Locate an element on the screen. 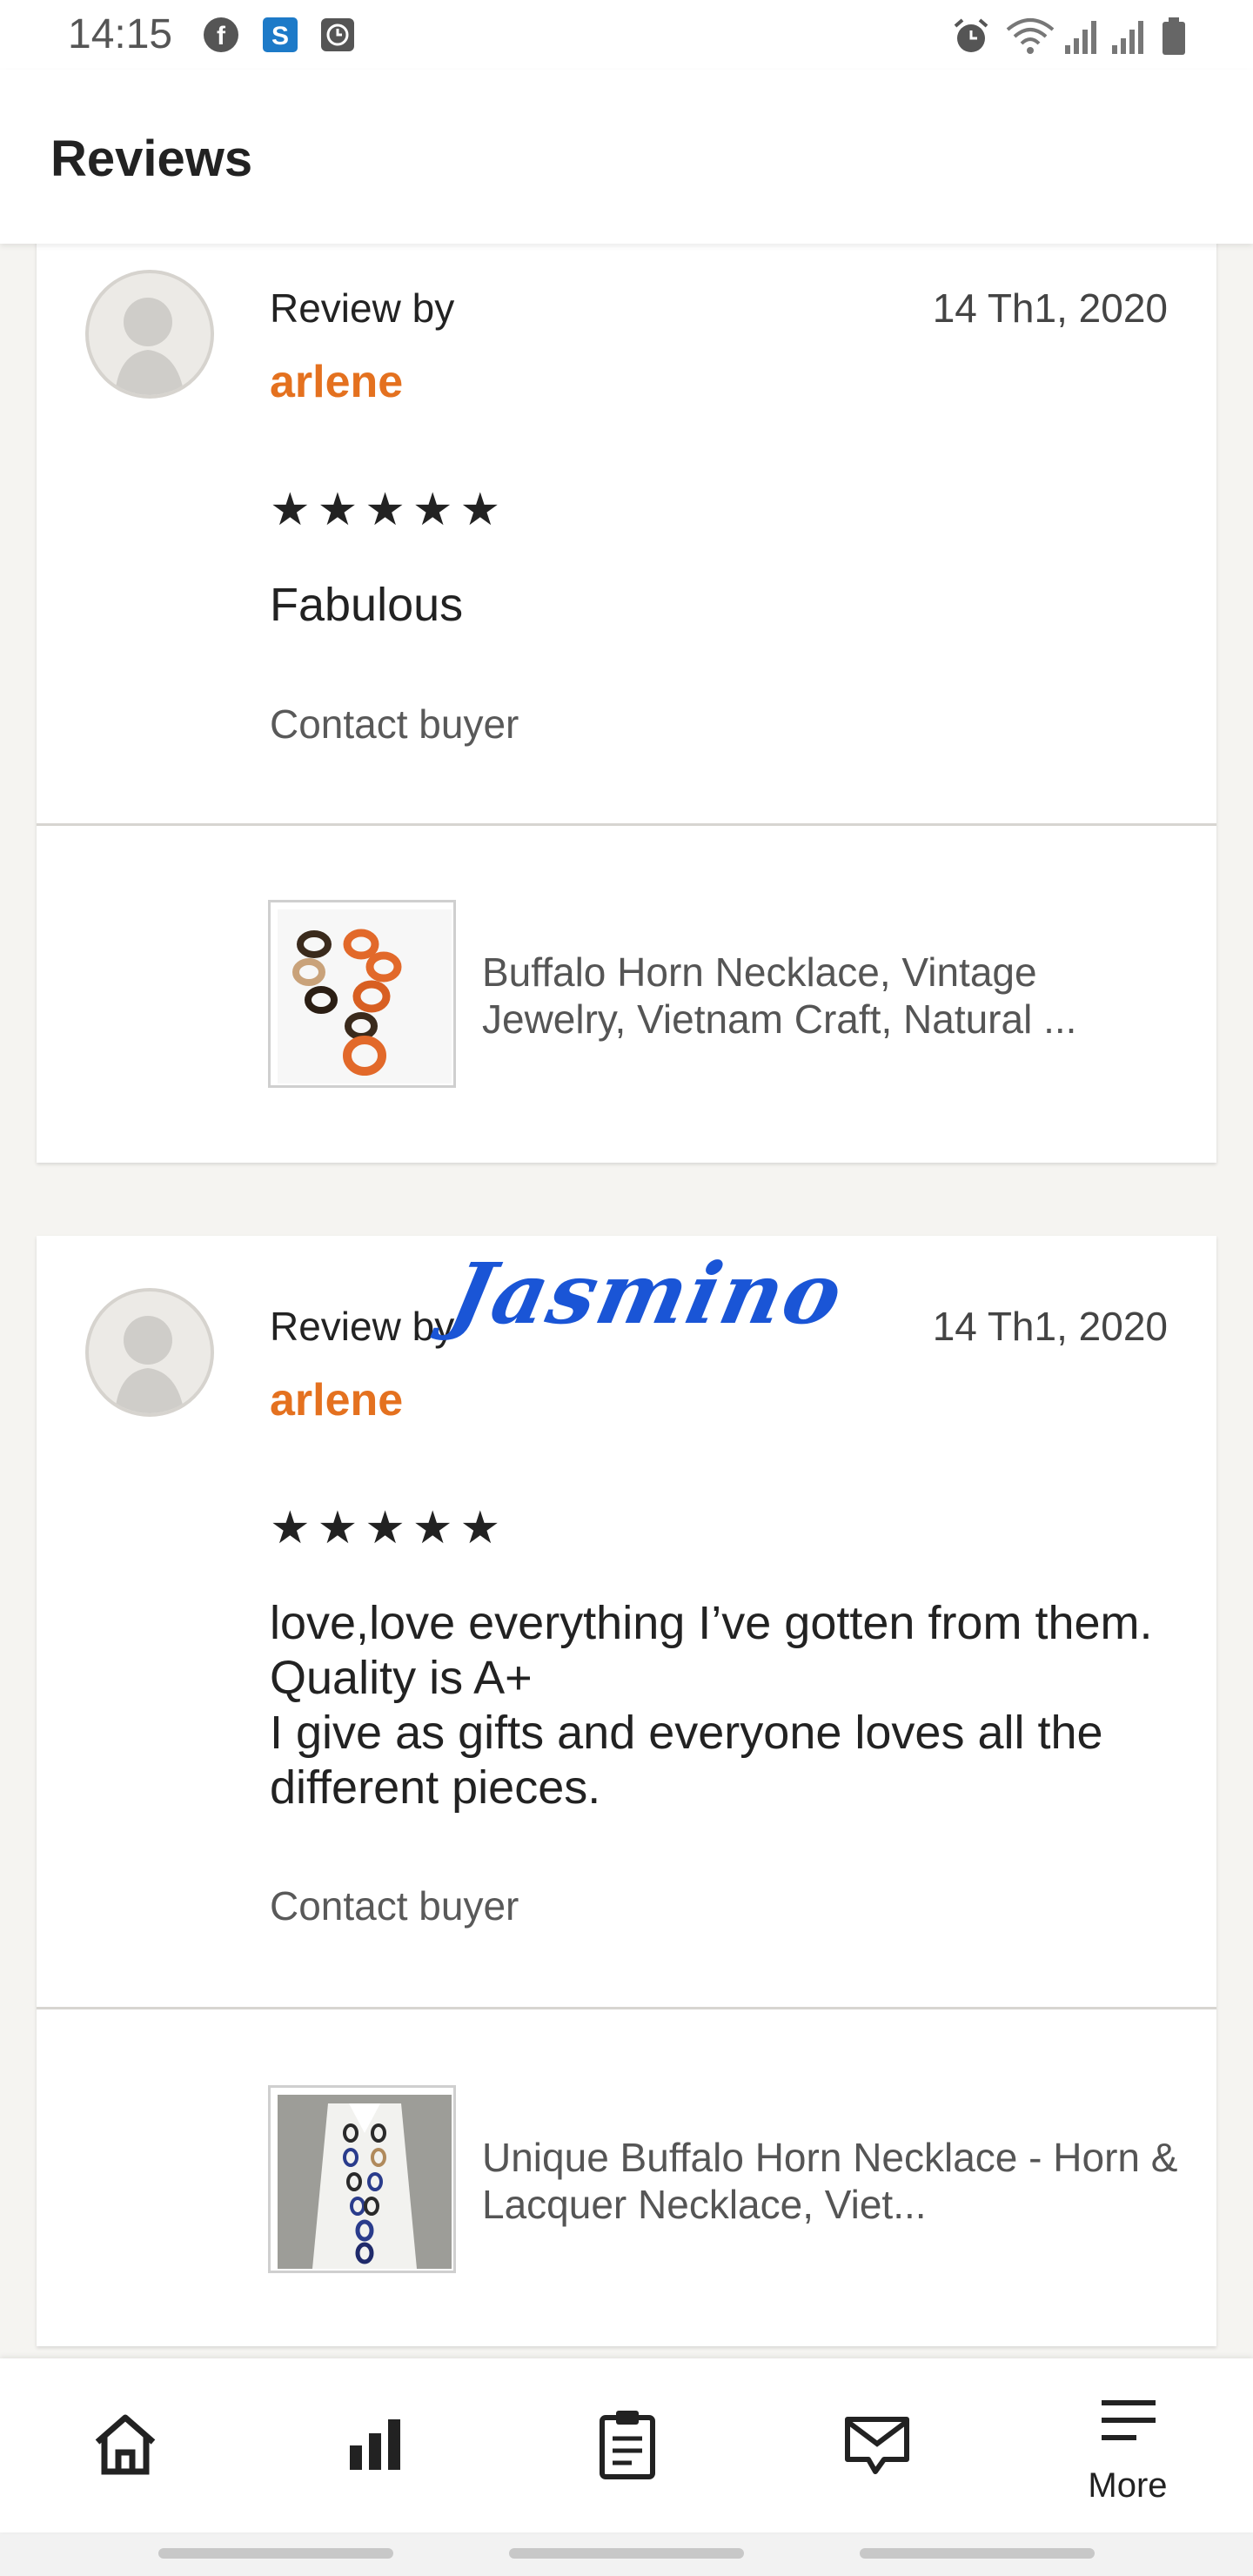 The image size is (1253, 2576). nav-messages is located at coordinates (877, 2445).